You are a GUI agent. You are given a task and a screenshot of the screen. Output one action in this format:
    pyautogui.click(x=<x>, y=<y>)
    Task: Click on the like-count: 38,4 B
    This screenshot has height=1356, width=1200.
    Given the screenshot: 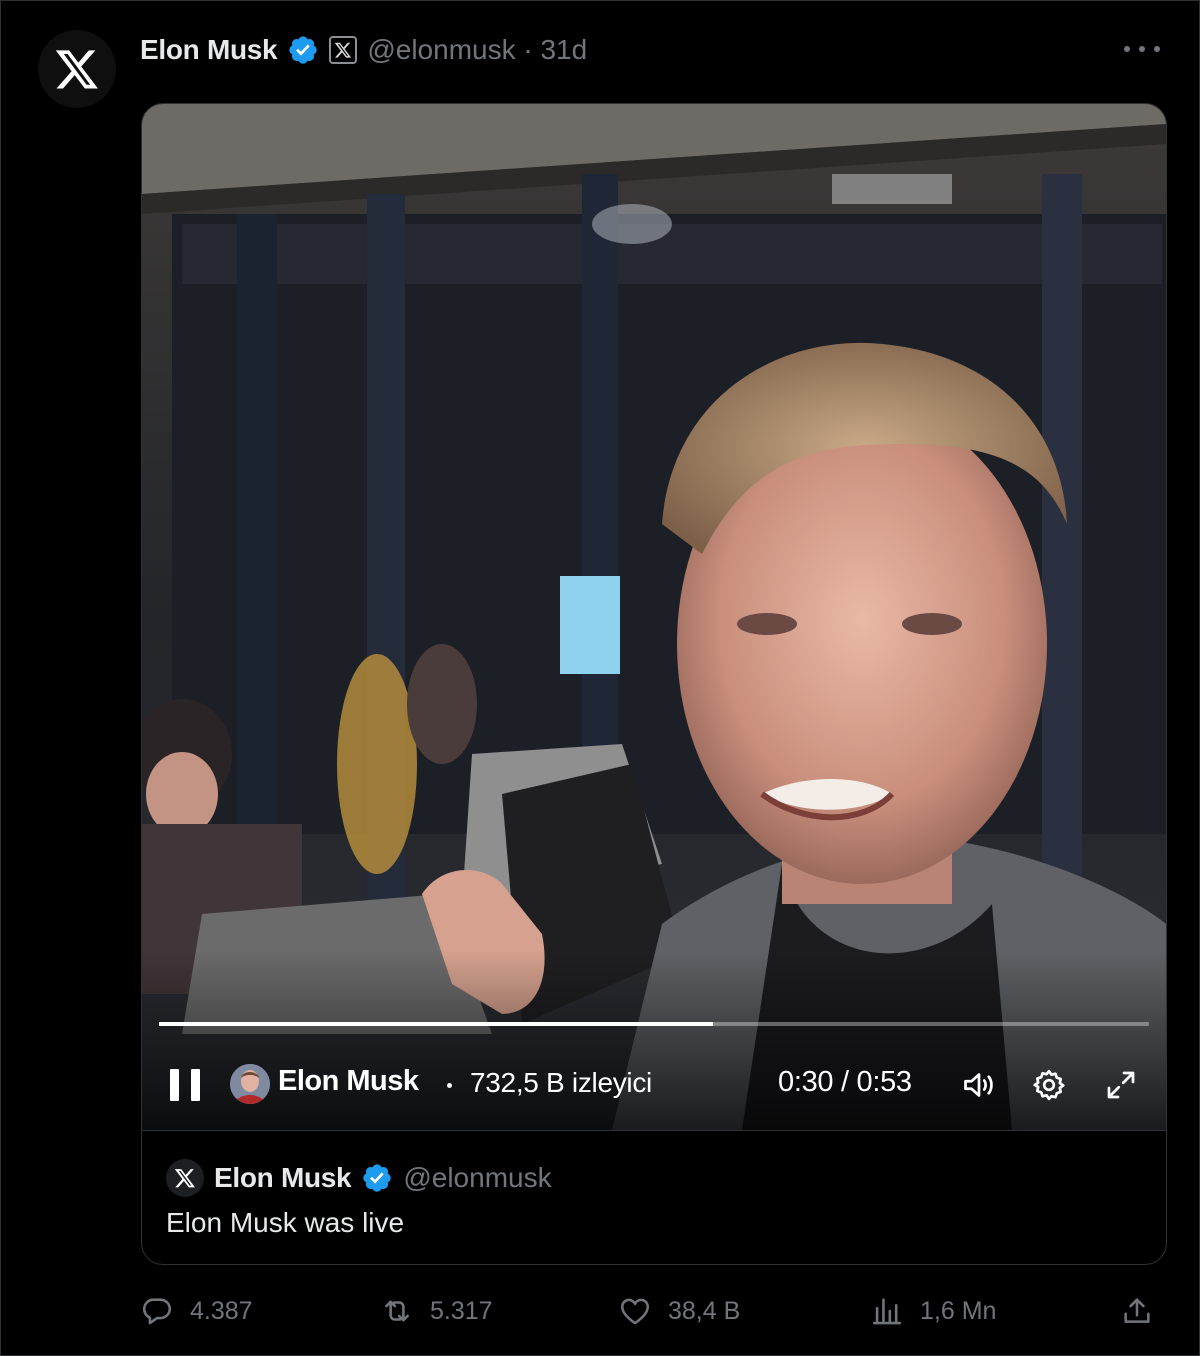 What is the action you would take?
    pyautogui.click(x=704, y=1310)
    